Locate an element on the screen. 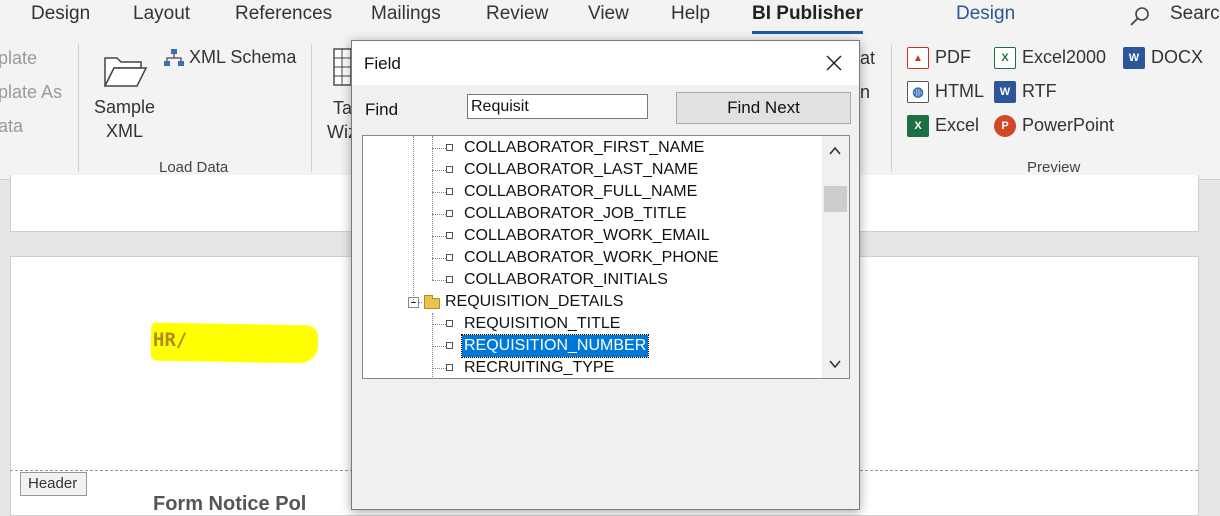 The width and height of the screenshot is (1220, 516). tree-item-label: COLLABORATOR_WORK_EMAIL is located at coordinates (587, 235).